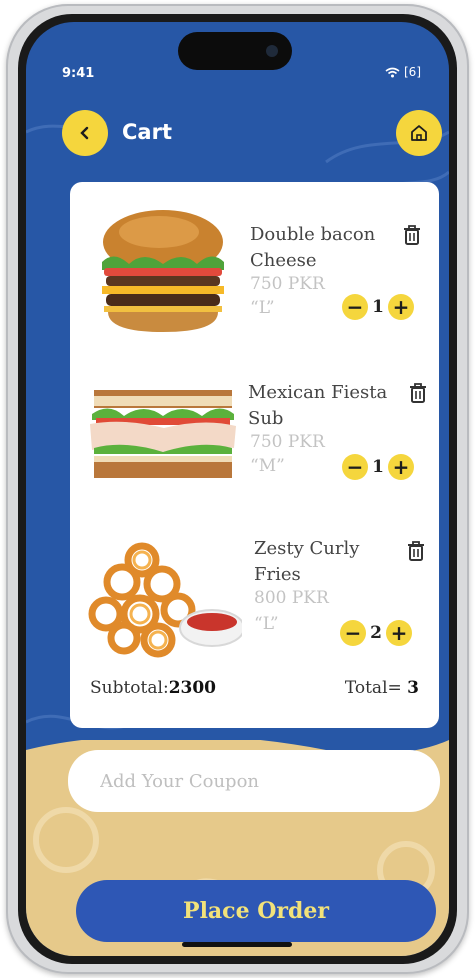  I want to click on sandwich-image, so click(163, 434).